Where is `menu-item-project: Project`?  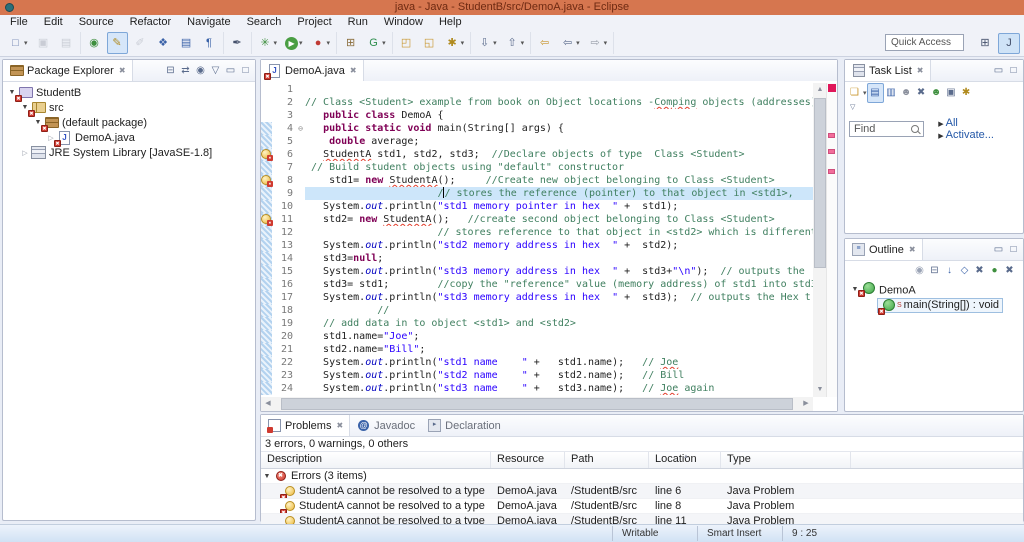 menu-item-project: Project is located at coordinates (314, 22).